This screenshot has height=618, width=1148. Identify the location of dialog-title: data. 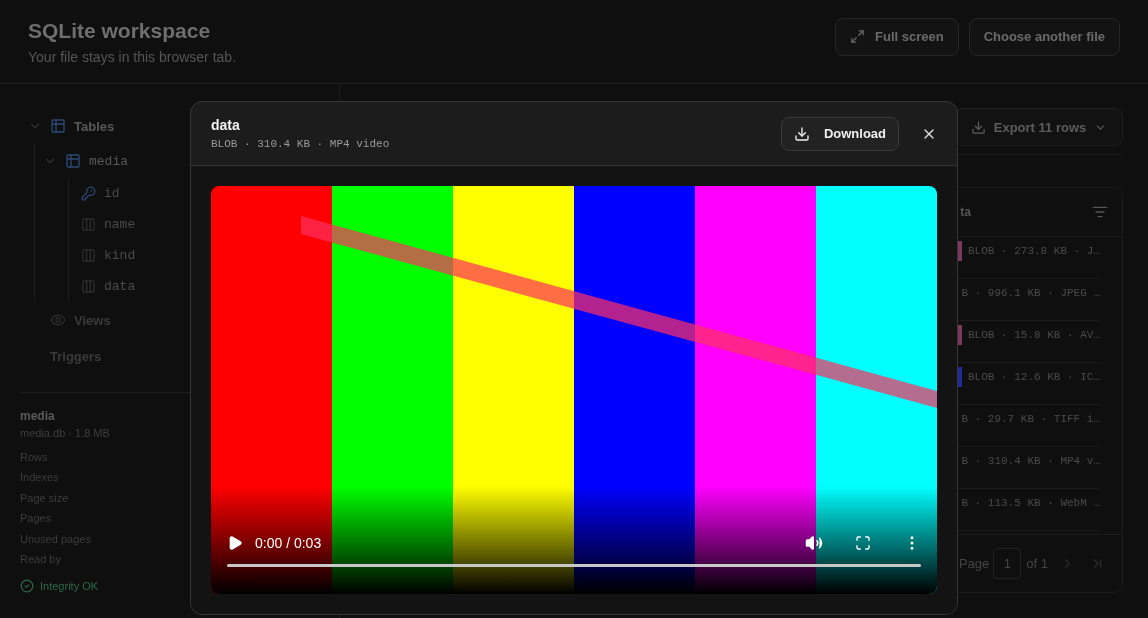
(226, 125).